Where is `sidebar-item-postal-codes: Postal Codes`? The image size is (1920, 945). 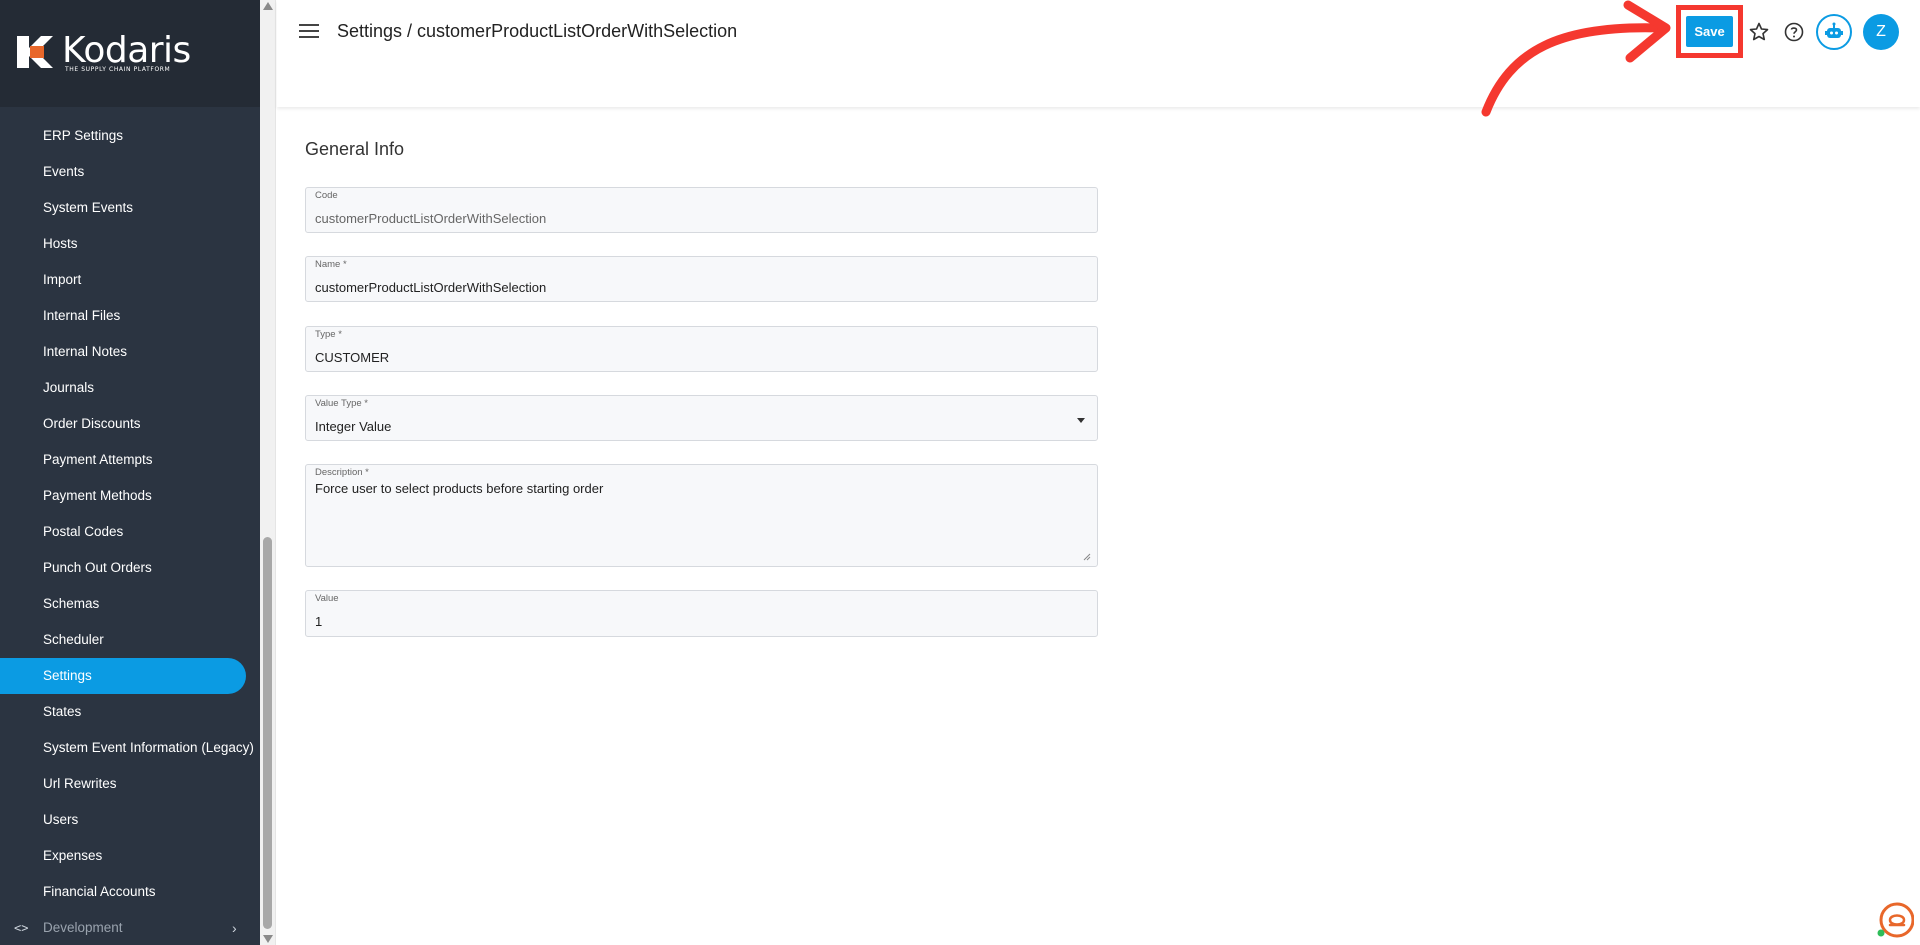
sidebar-item-postal-codes: Postal Codes is located at coordinates (130, 532).